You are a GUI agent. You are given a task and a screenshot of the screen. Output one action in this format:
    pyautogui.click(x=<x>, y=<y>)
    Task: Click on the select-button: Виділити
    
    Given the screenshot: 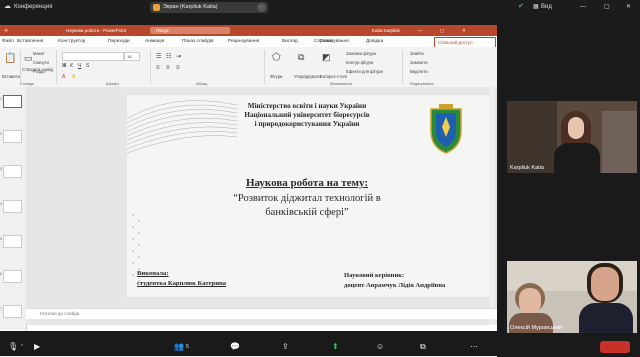 What is the action you would take?
    pyautogui.click(x=419, y=71)
    